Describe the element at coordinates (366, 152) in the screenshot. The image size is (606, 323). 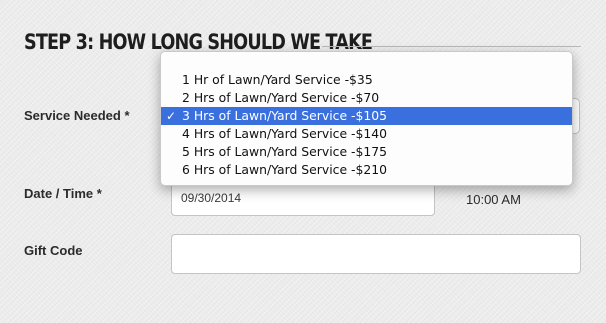
I see `service-option: 5 Hrs of Lawn/Yard Service -$175` at that location.